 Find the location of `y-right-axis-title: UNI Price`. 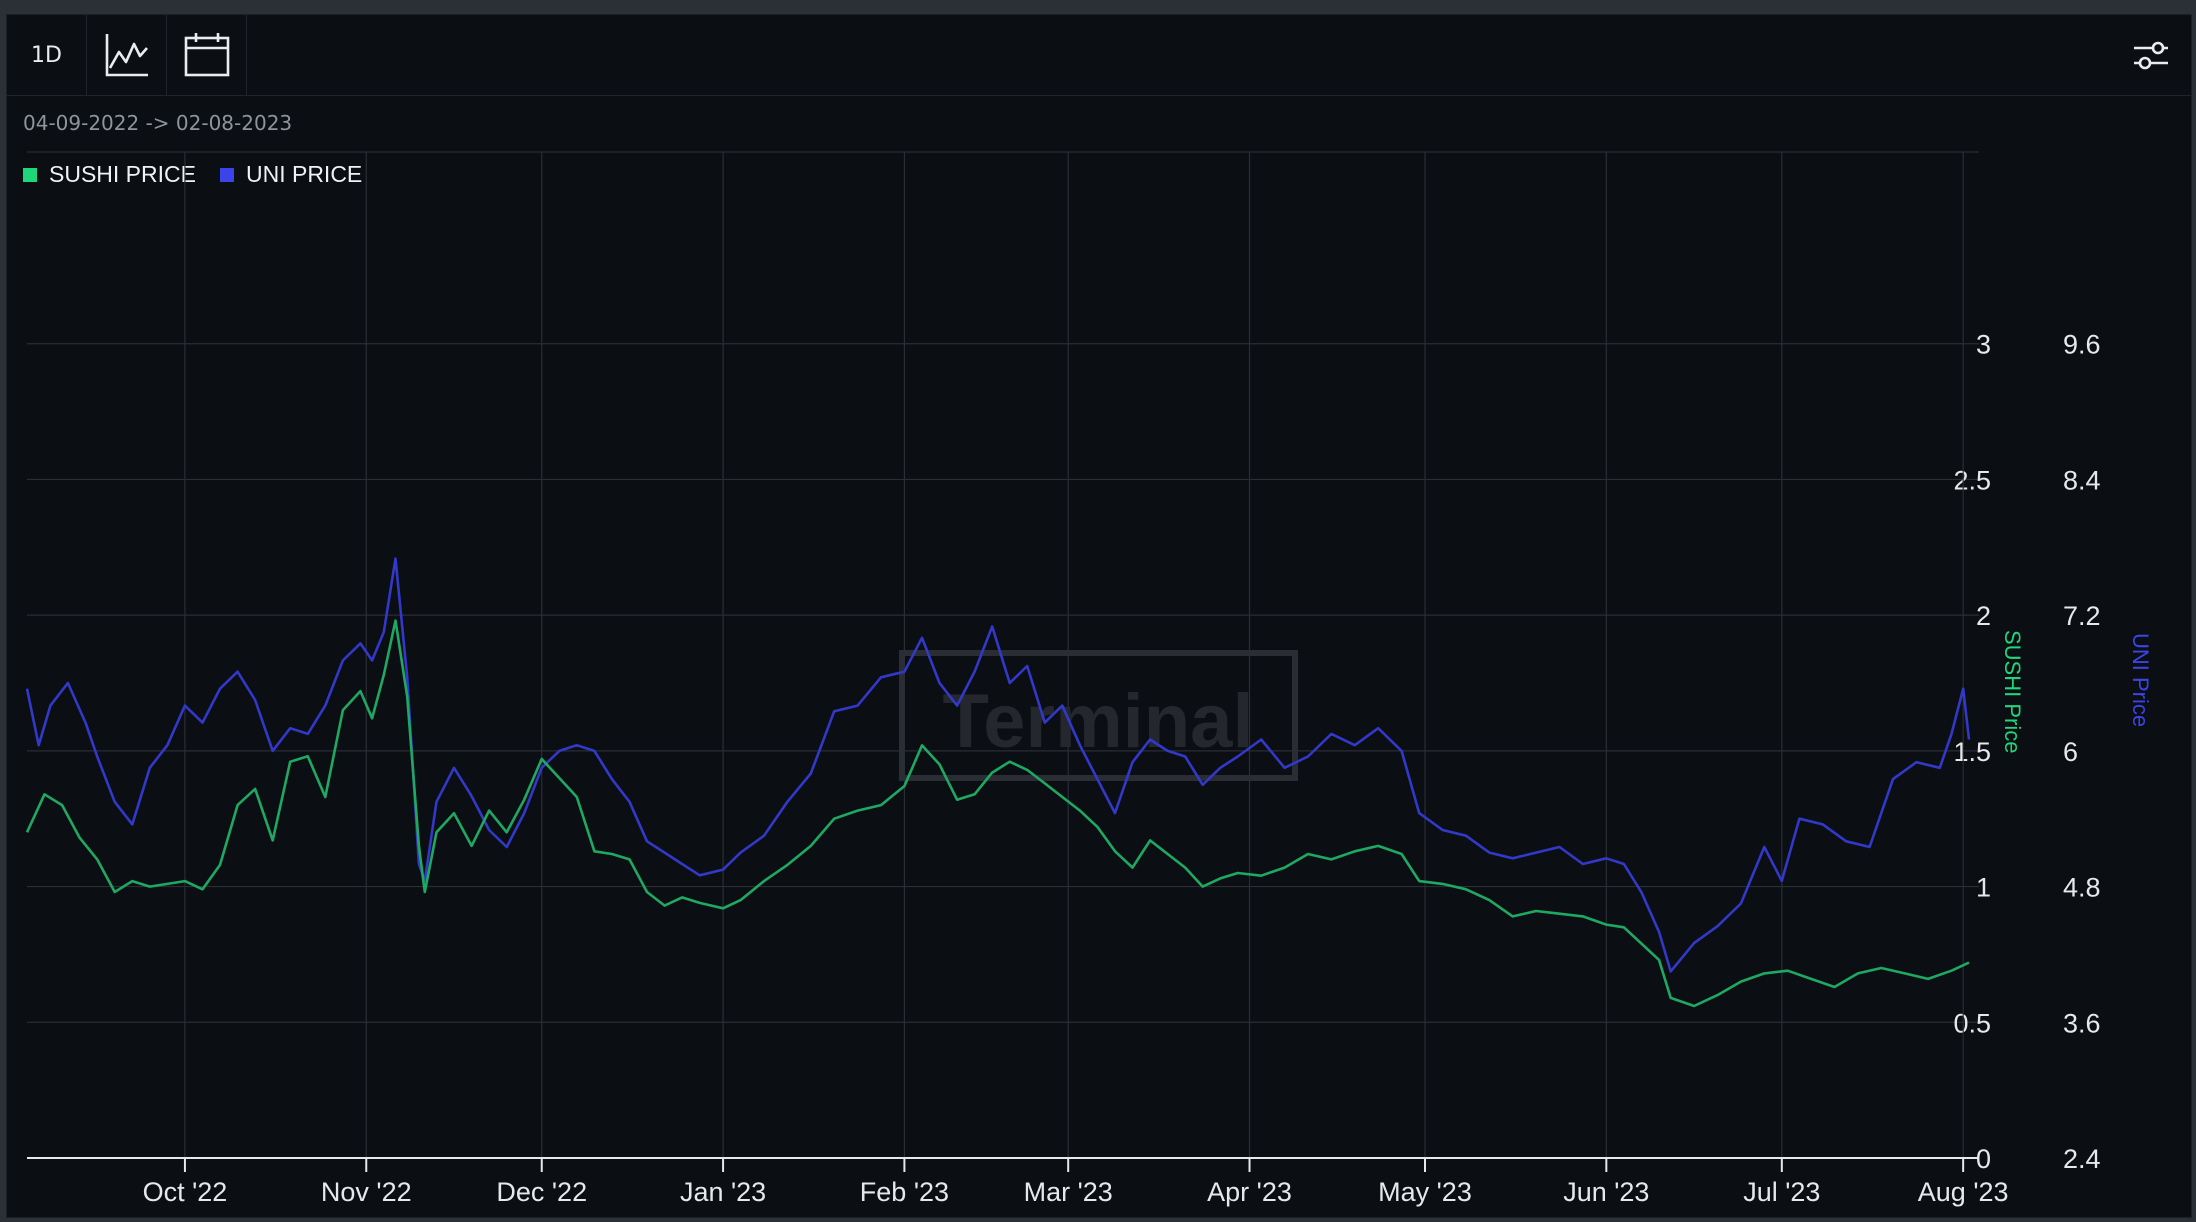

y-right-axis-title: UNI Price is located at coordinates (2140, 680).